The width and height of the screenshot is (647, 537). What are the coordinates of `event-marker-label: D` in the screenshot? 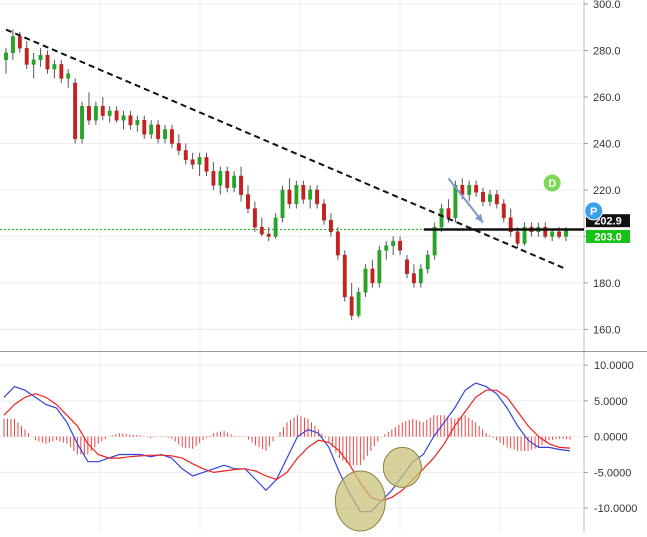 It's located at (552, 184).